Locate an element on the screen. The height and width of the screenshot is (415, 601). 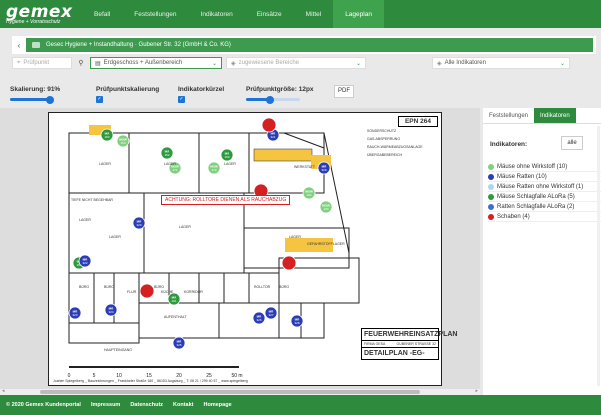
checkpoint-marker: MR328 is located at coordinates (297, 321).